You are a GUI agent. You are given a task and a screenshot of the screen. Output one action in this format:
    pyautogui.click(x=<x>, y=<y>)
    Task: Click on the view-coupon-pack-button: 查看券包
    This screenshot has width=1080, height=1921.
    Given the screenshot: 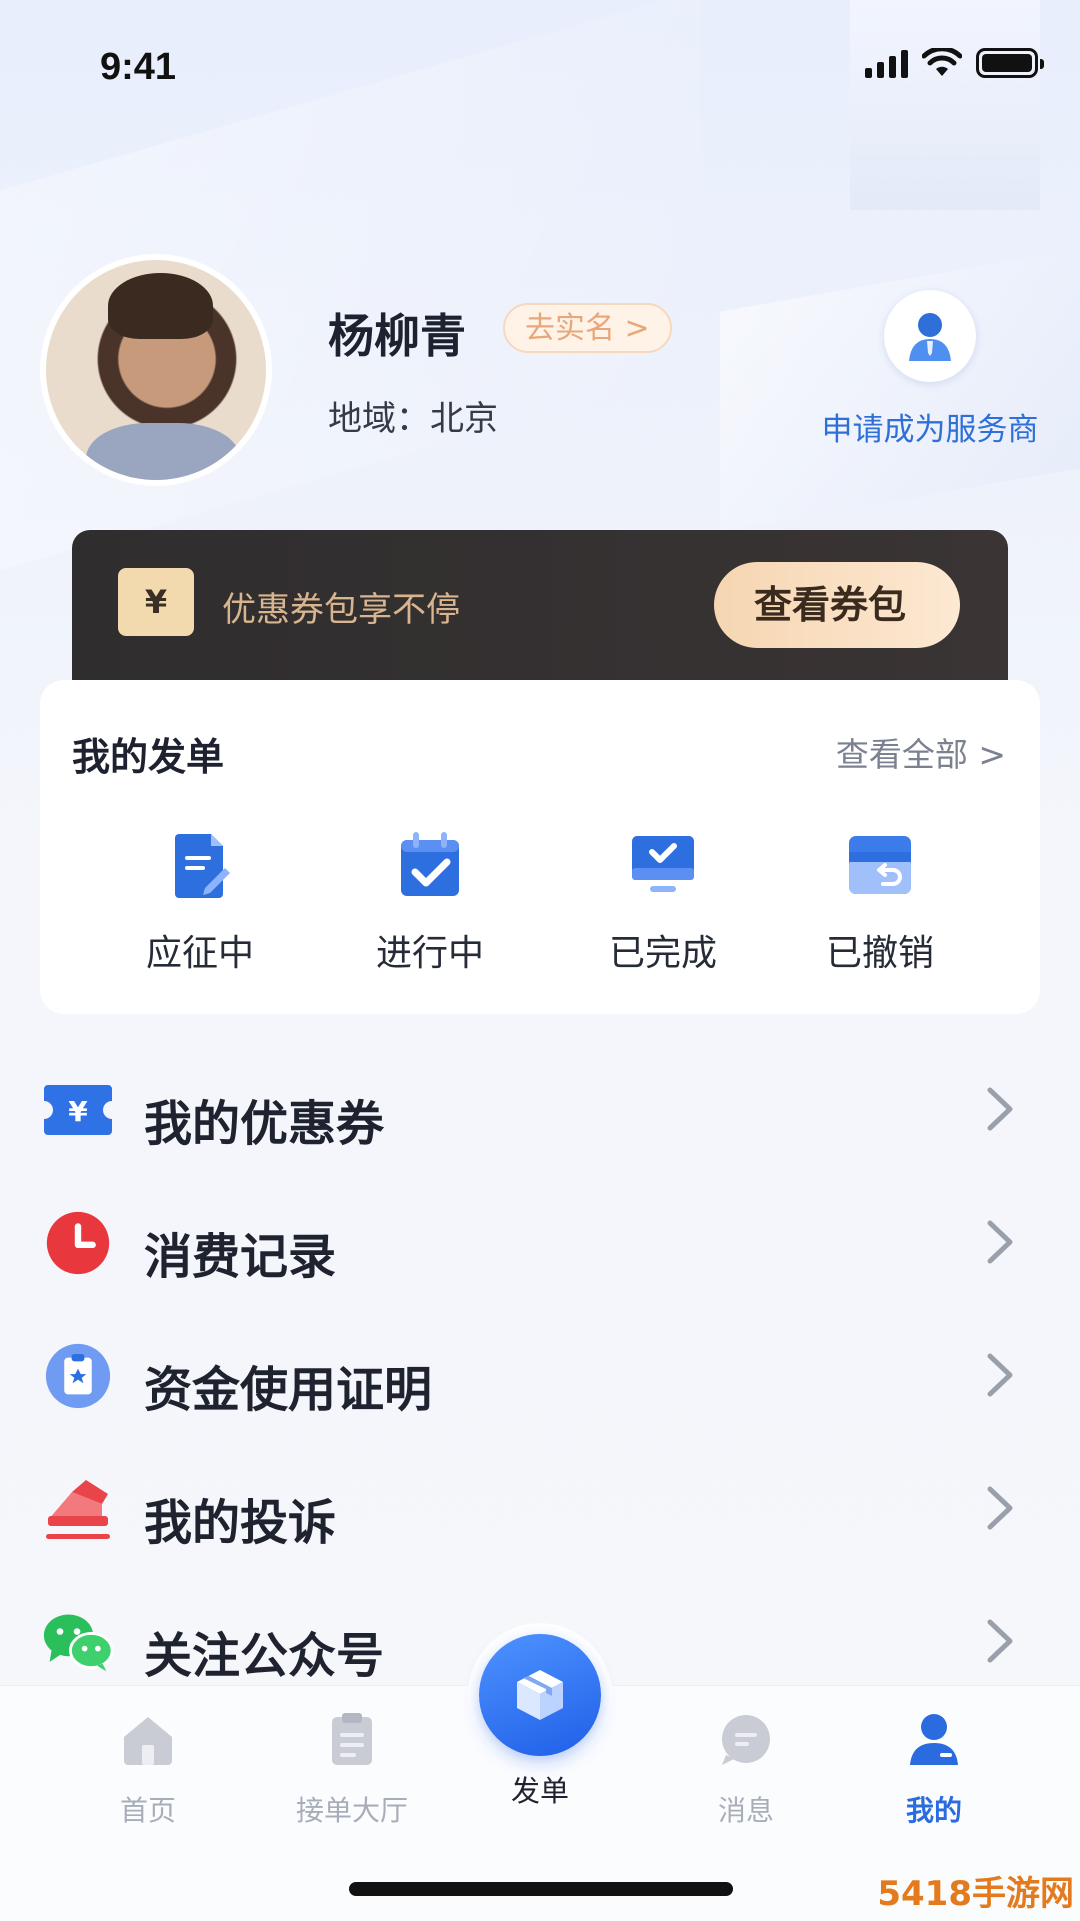 What is the action you would take?
    pyautogui.click(x=837, y=605)
    